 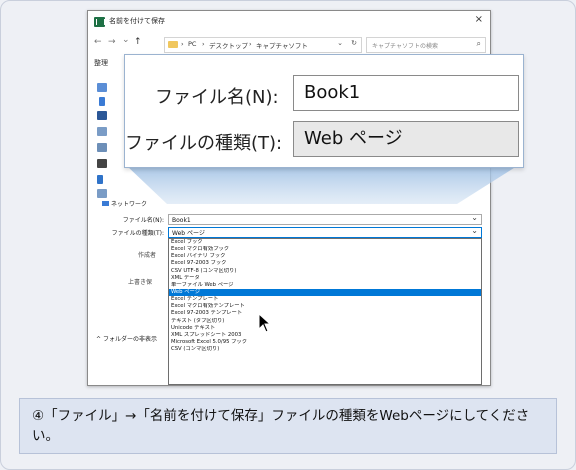 What do you see at coordinates (102, 115) in the screenshot?
I see `desktop-icon` at bounding box center [102, 115].